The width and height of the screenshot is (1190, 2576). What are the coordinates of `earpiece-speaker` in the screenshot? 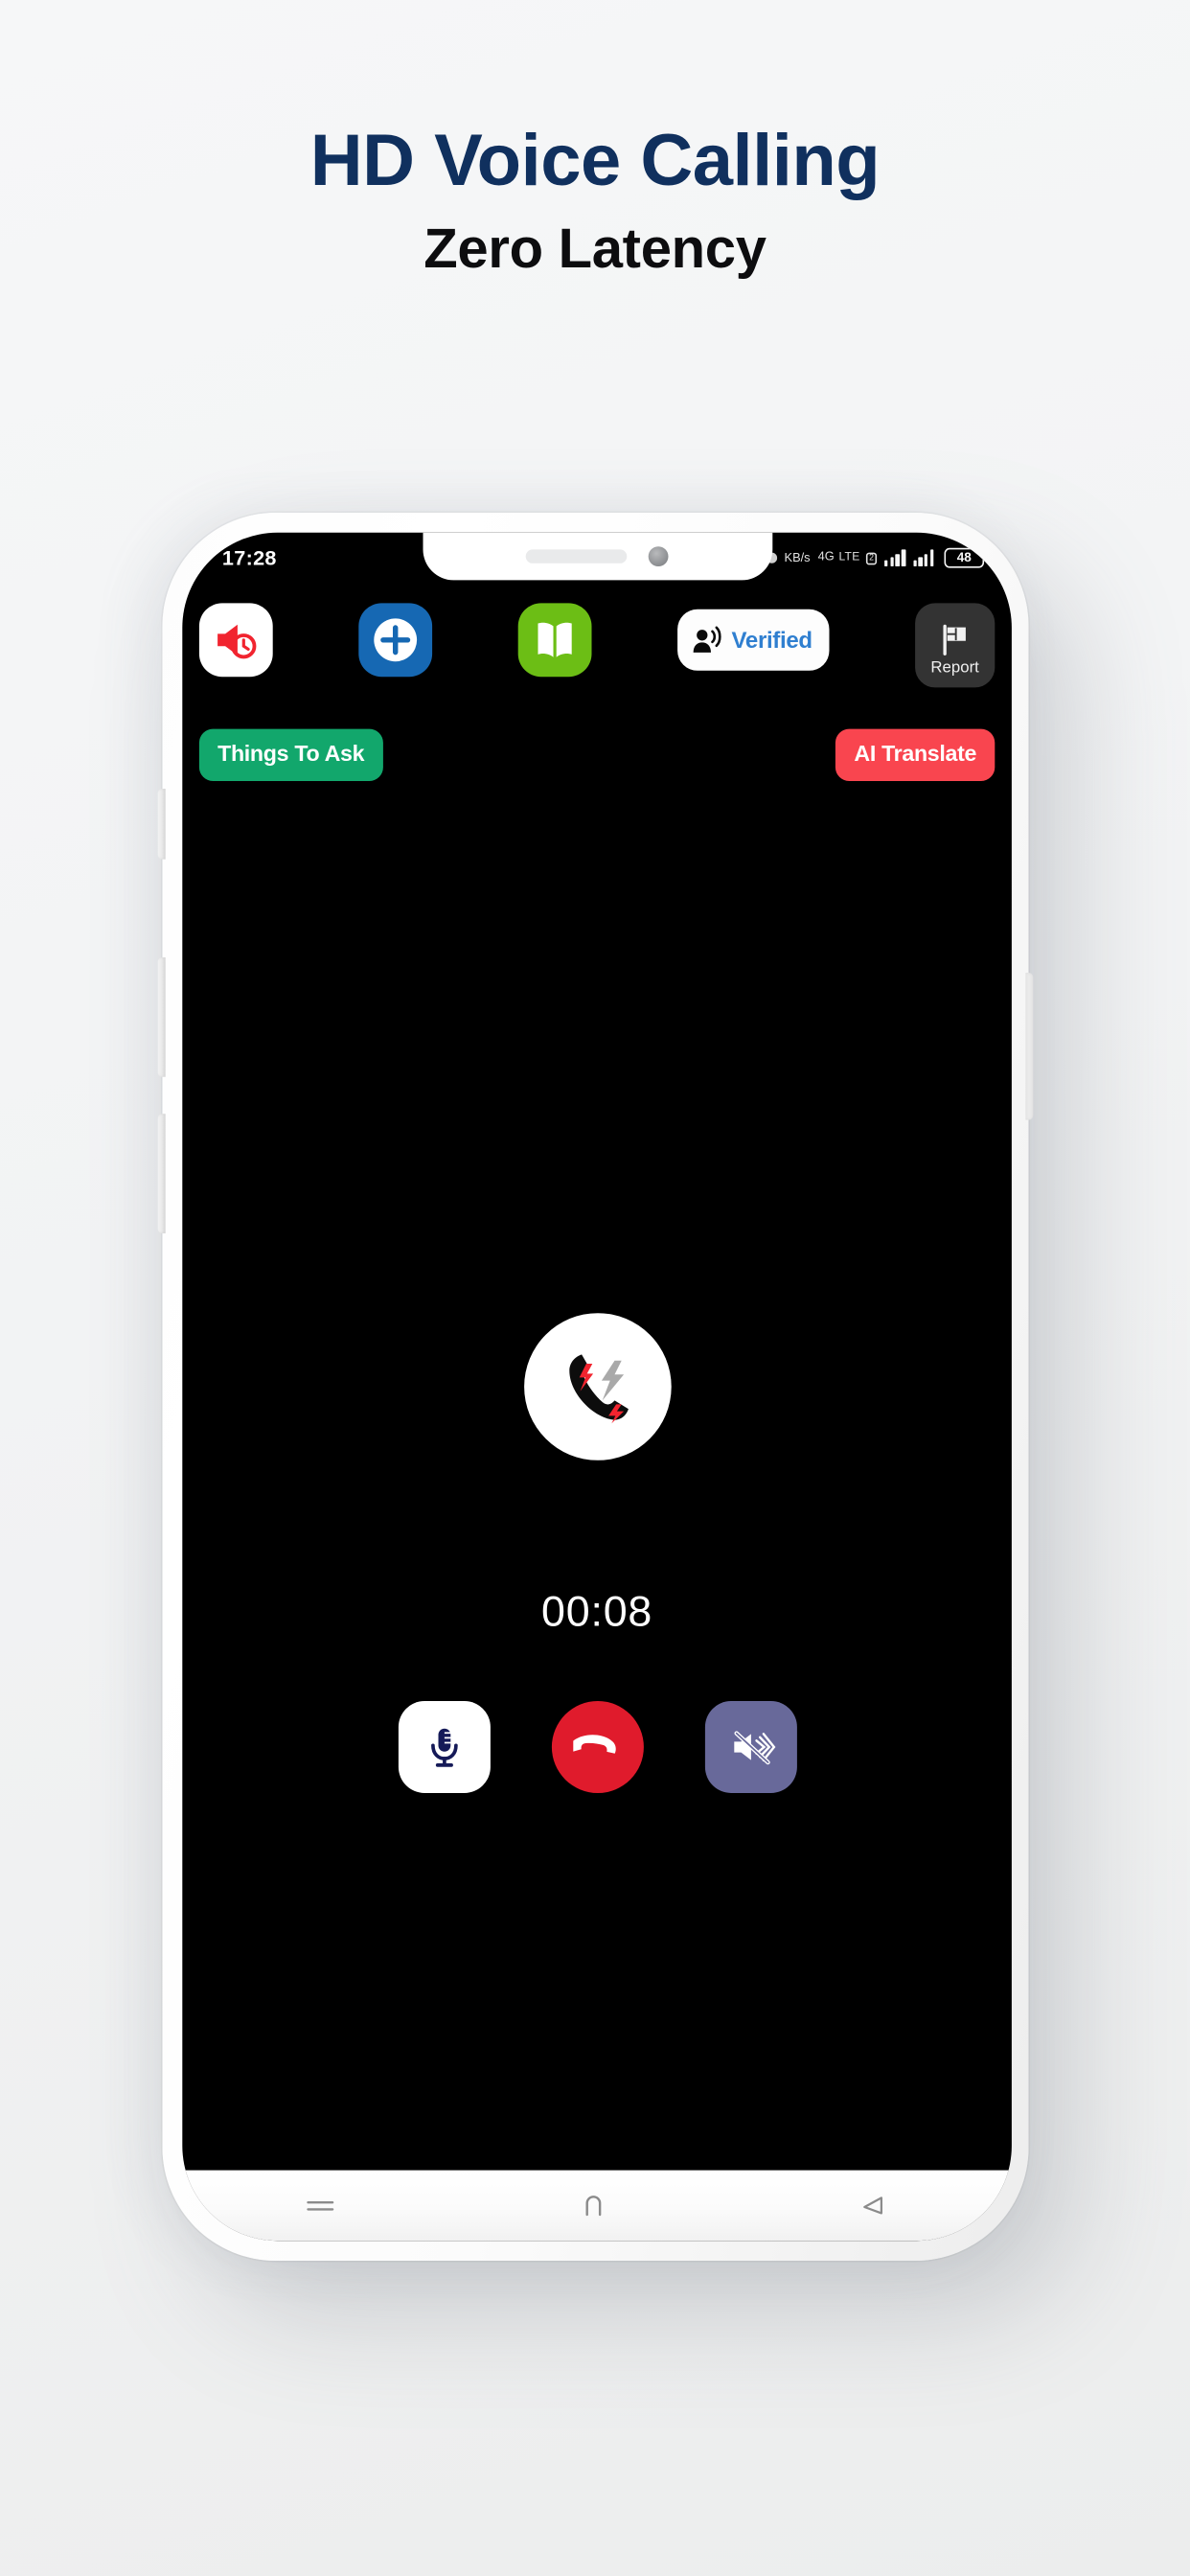 It's located at (576, 556).